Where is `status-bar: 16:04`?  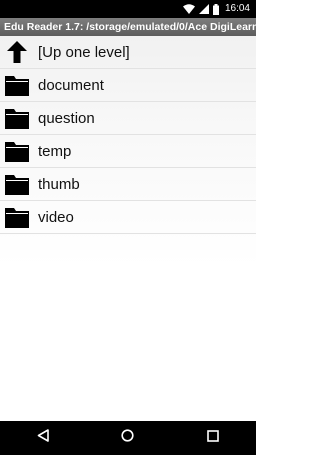
status-bar: 16:04 is located at coordinates (128, 9).